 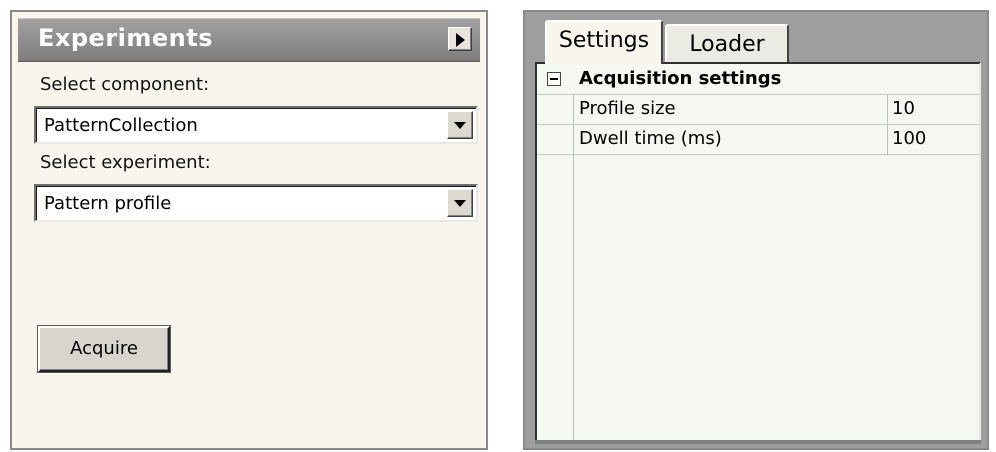 What do you see at coordinates (909, 138) in the screenshot?
I see `property-value-dwell-time: 100` at bounding box center [909, 138].